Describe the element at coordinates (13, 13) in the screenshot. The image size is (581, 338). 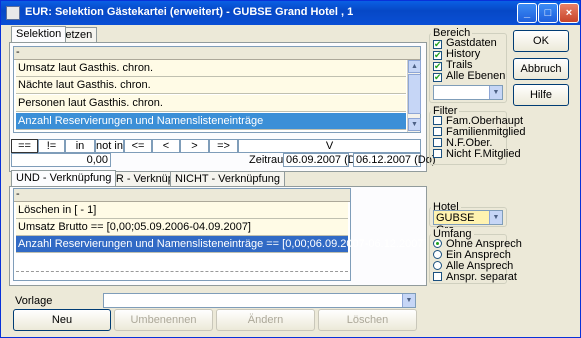
I see `app-icon` at that location.